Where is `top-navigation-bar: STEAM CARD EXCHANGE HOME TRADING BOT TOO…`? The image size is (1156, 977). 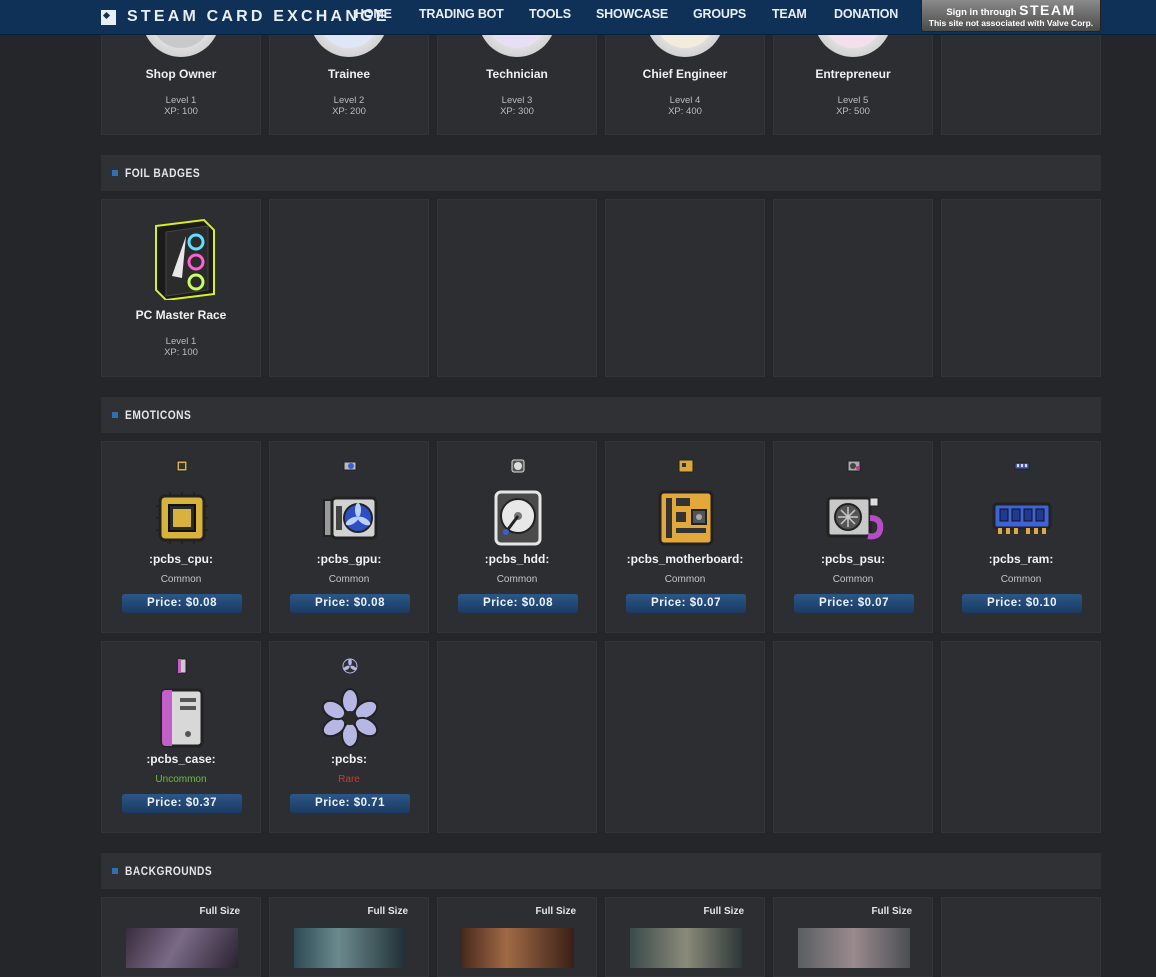
top-navigation-bar: STEAM CARD EXCHANGE HOME TRADING BOT TOO… is located at coordinates (578, 17).